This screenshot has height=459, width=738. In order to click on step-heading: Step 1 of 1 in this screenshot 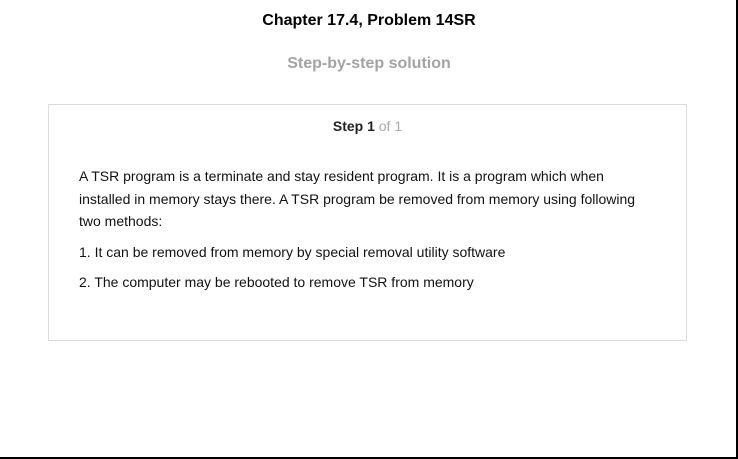, I will do `click(367, 126)`.